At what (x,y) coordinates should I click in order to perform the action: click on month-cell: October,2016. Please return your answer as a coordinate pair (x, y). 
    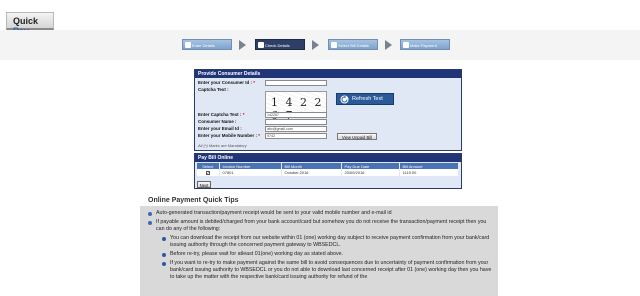
    Looking at the image, I should click on (311, 172).